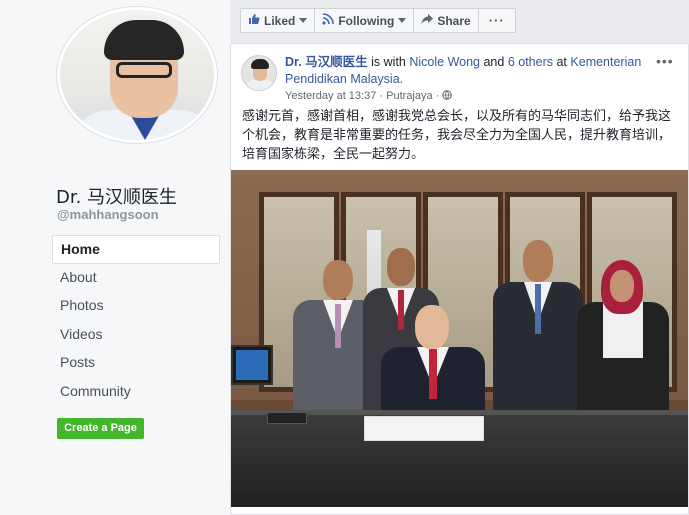  I want to click on profile-picture, so click(137, 75).